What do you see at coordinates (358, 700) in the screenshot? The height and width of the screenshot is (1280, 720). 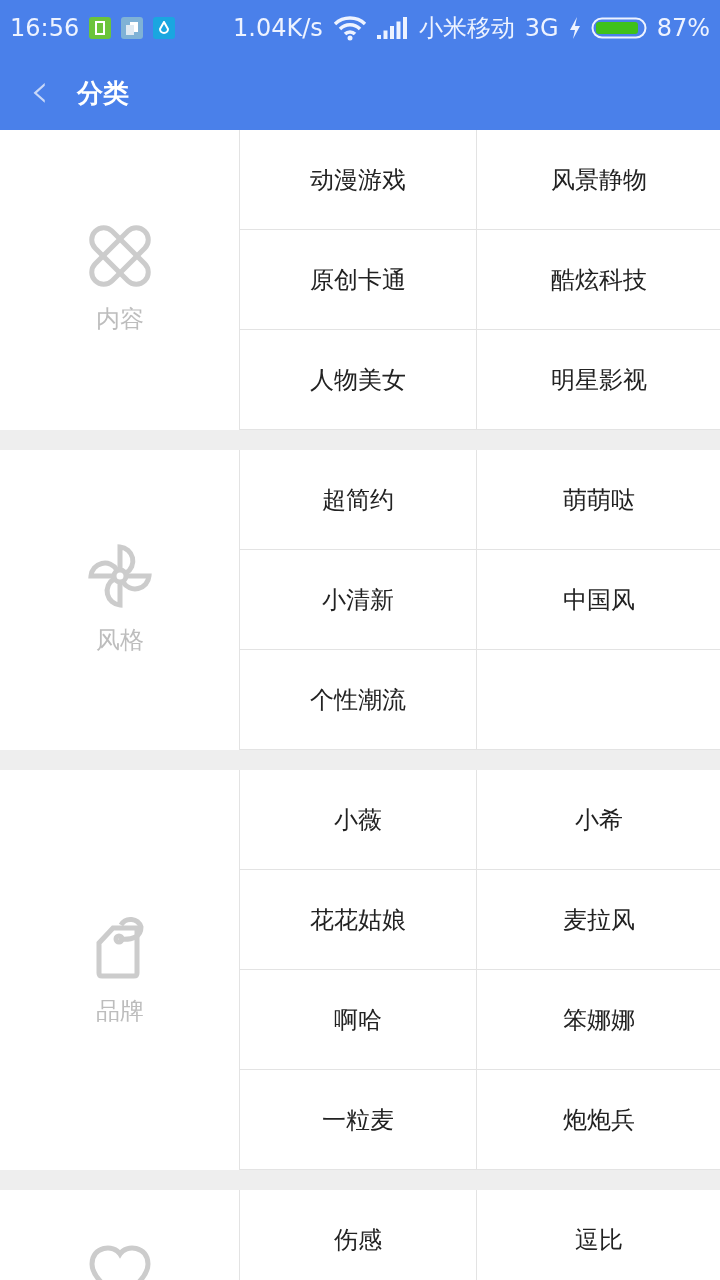 I see `category-item: 个性潮流` at bounding box center [358, 700].